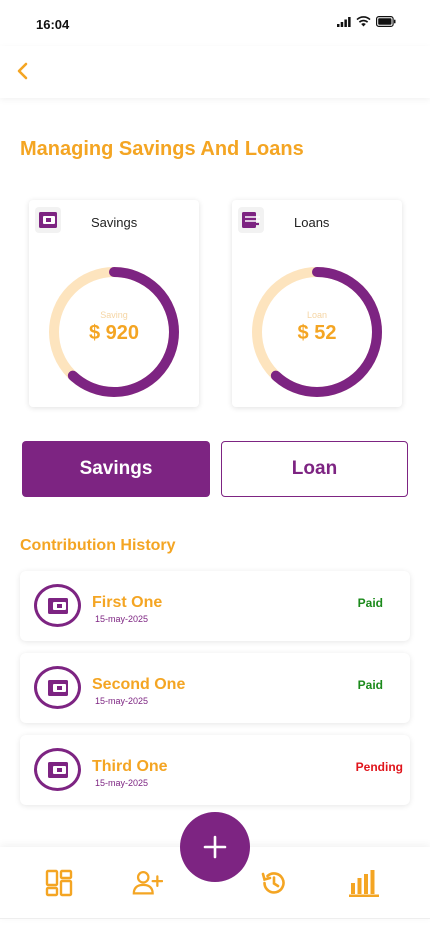 The width and height of the screenshot is (430, 932). I want to click on wifi-icon, so click(363, 21).